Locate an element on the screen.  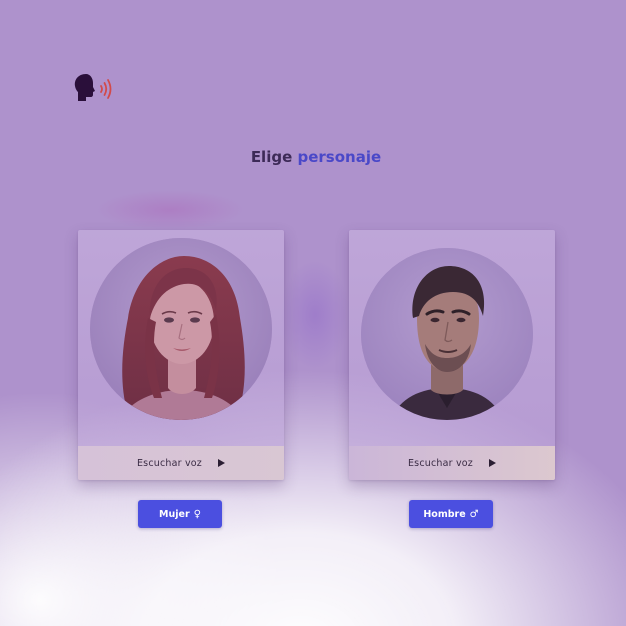
title-accent: personaje is located at coordinates (339, 157).